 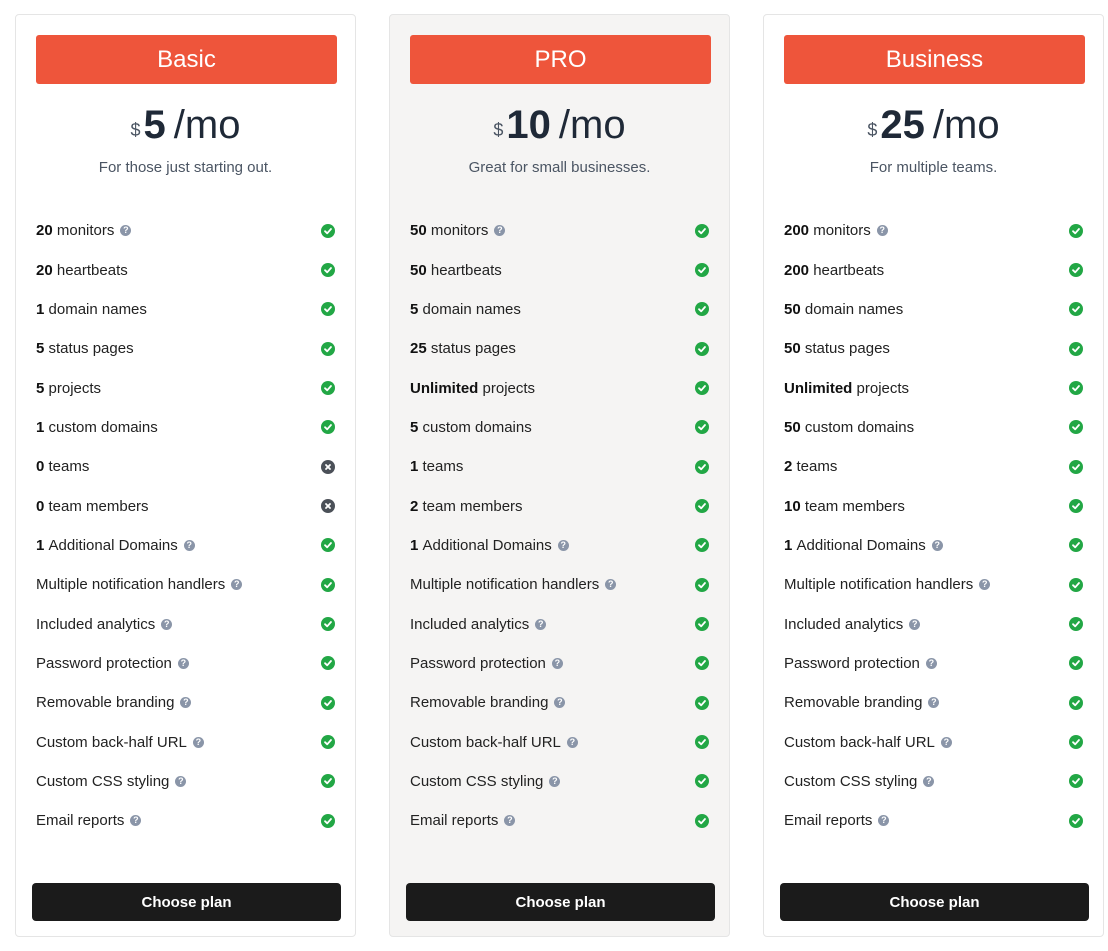 What do you see at coordinates (934, 427) in the screenshot?
I see `feature-item: 50 custom domains` at bounding box center [934, 427].